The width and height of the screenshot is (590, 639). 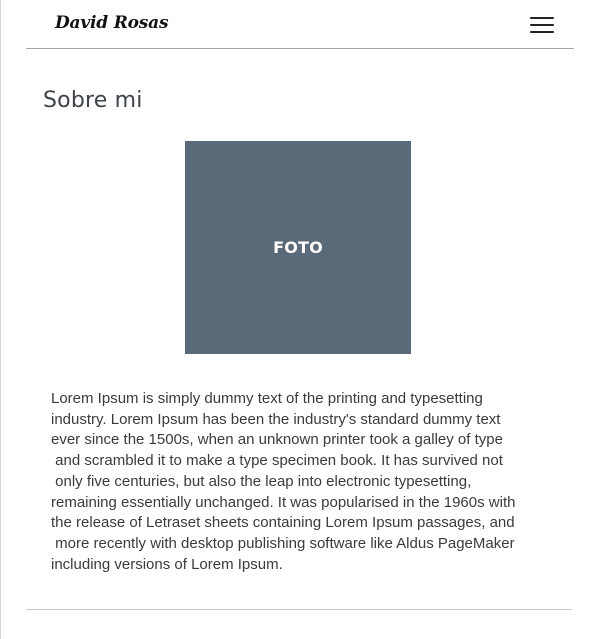 I want to click on section-title: Sobre mi, so click(x=93, y=100).